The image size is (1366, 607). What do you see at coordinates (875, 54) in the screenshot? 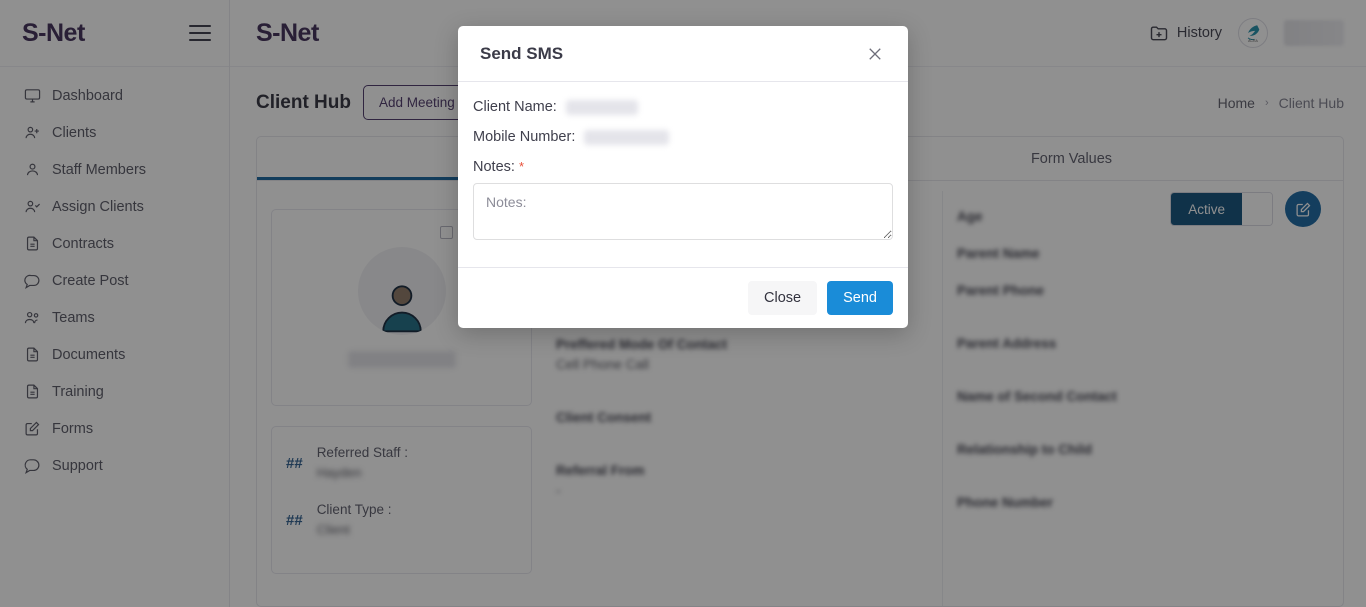
I see `close-icon` at bounding box center [875, 54].